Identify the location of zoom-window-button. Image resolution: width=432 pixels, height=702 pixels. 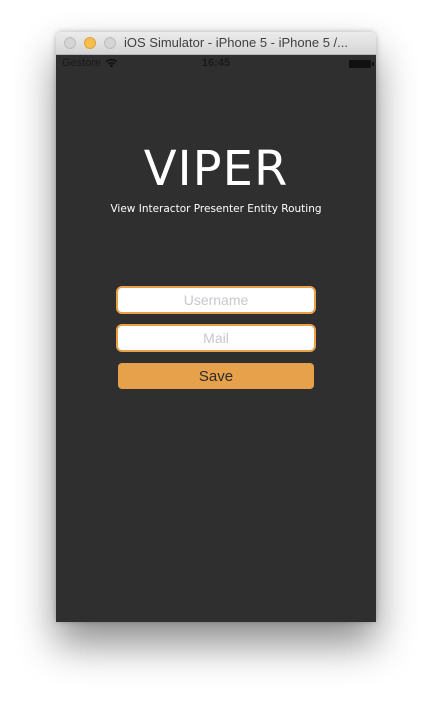
(110, 43).